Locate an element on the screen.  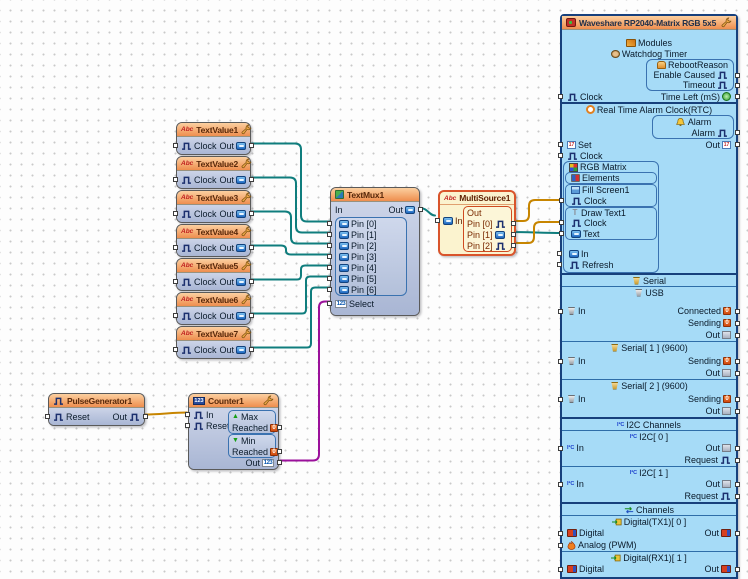
component-textvalue4: TextValue4 Clock Out is located at coordinates (213, 240).